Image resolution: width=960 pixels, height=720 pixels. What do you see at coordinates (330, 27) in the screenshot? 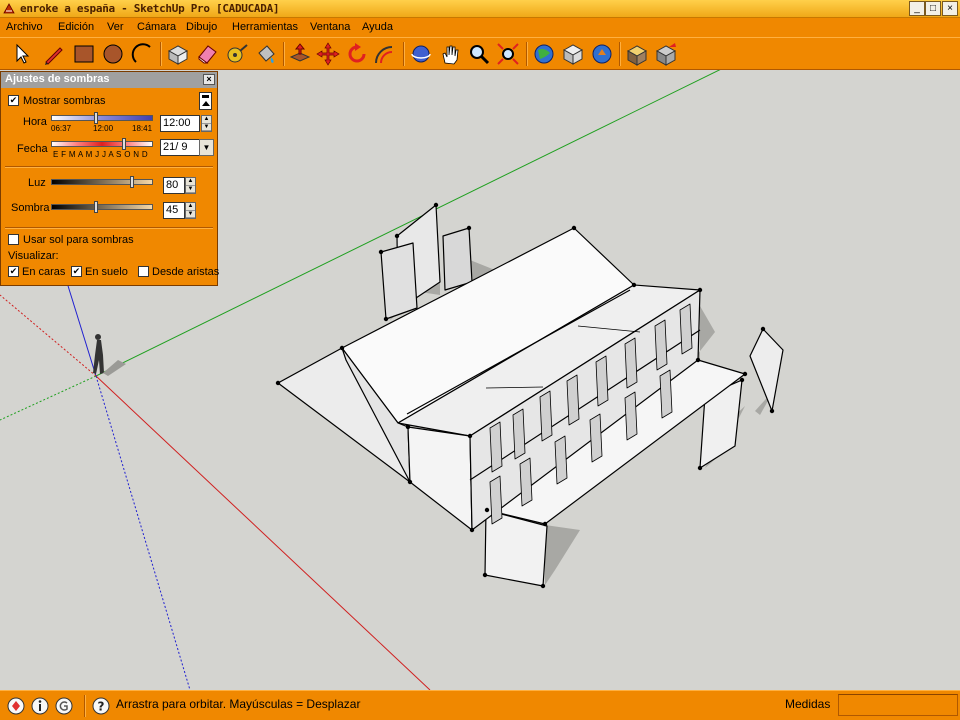
I see `menu-ventana: Ventana` at bounding box center [330, 27].